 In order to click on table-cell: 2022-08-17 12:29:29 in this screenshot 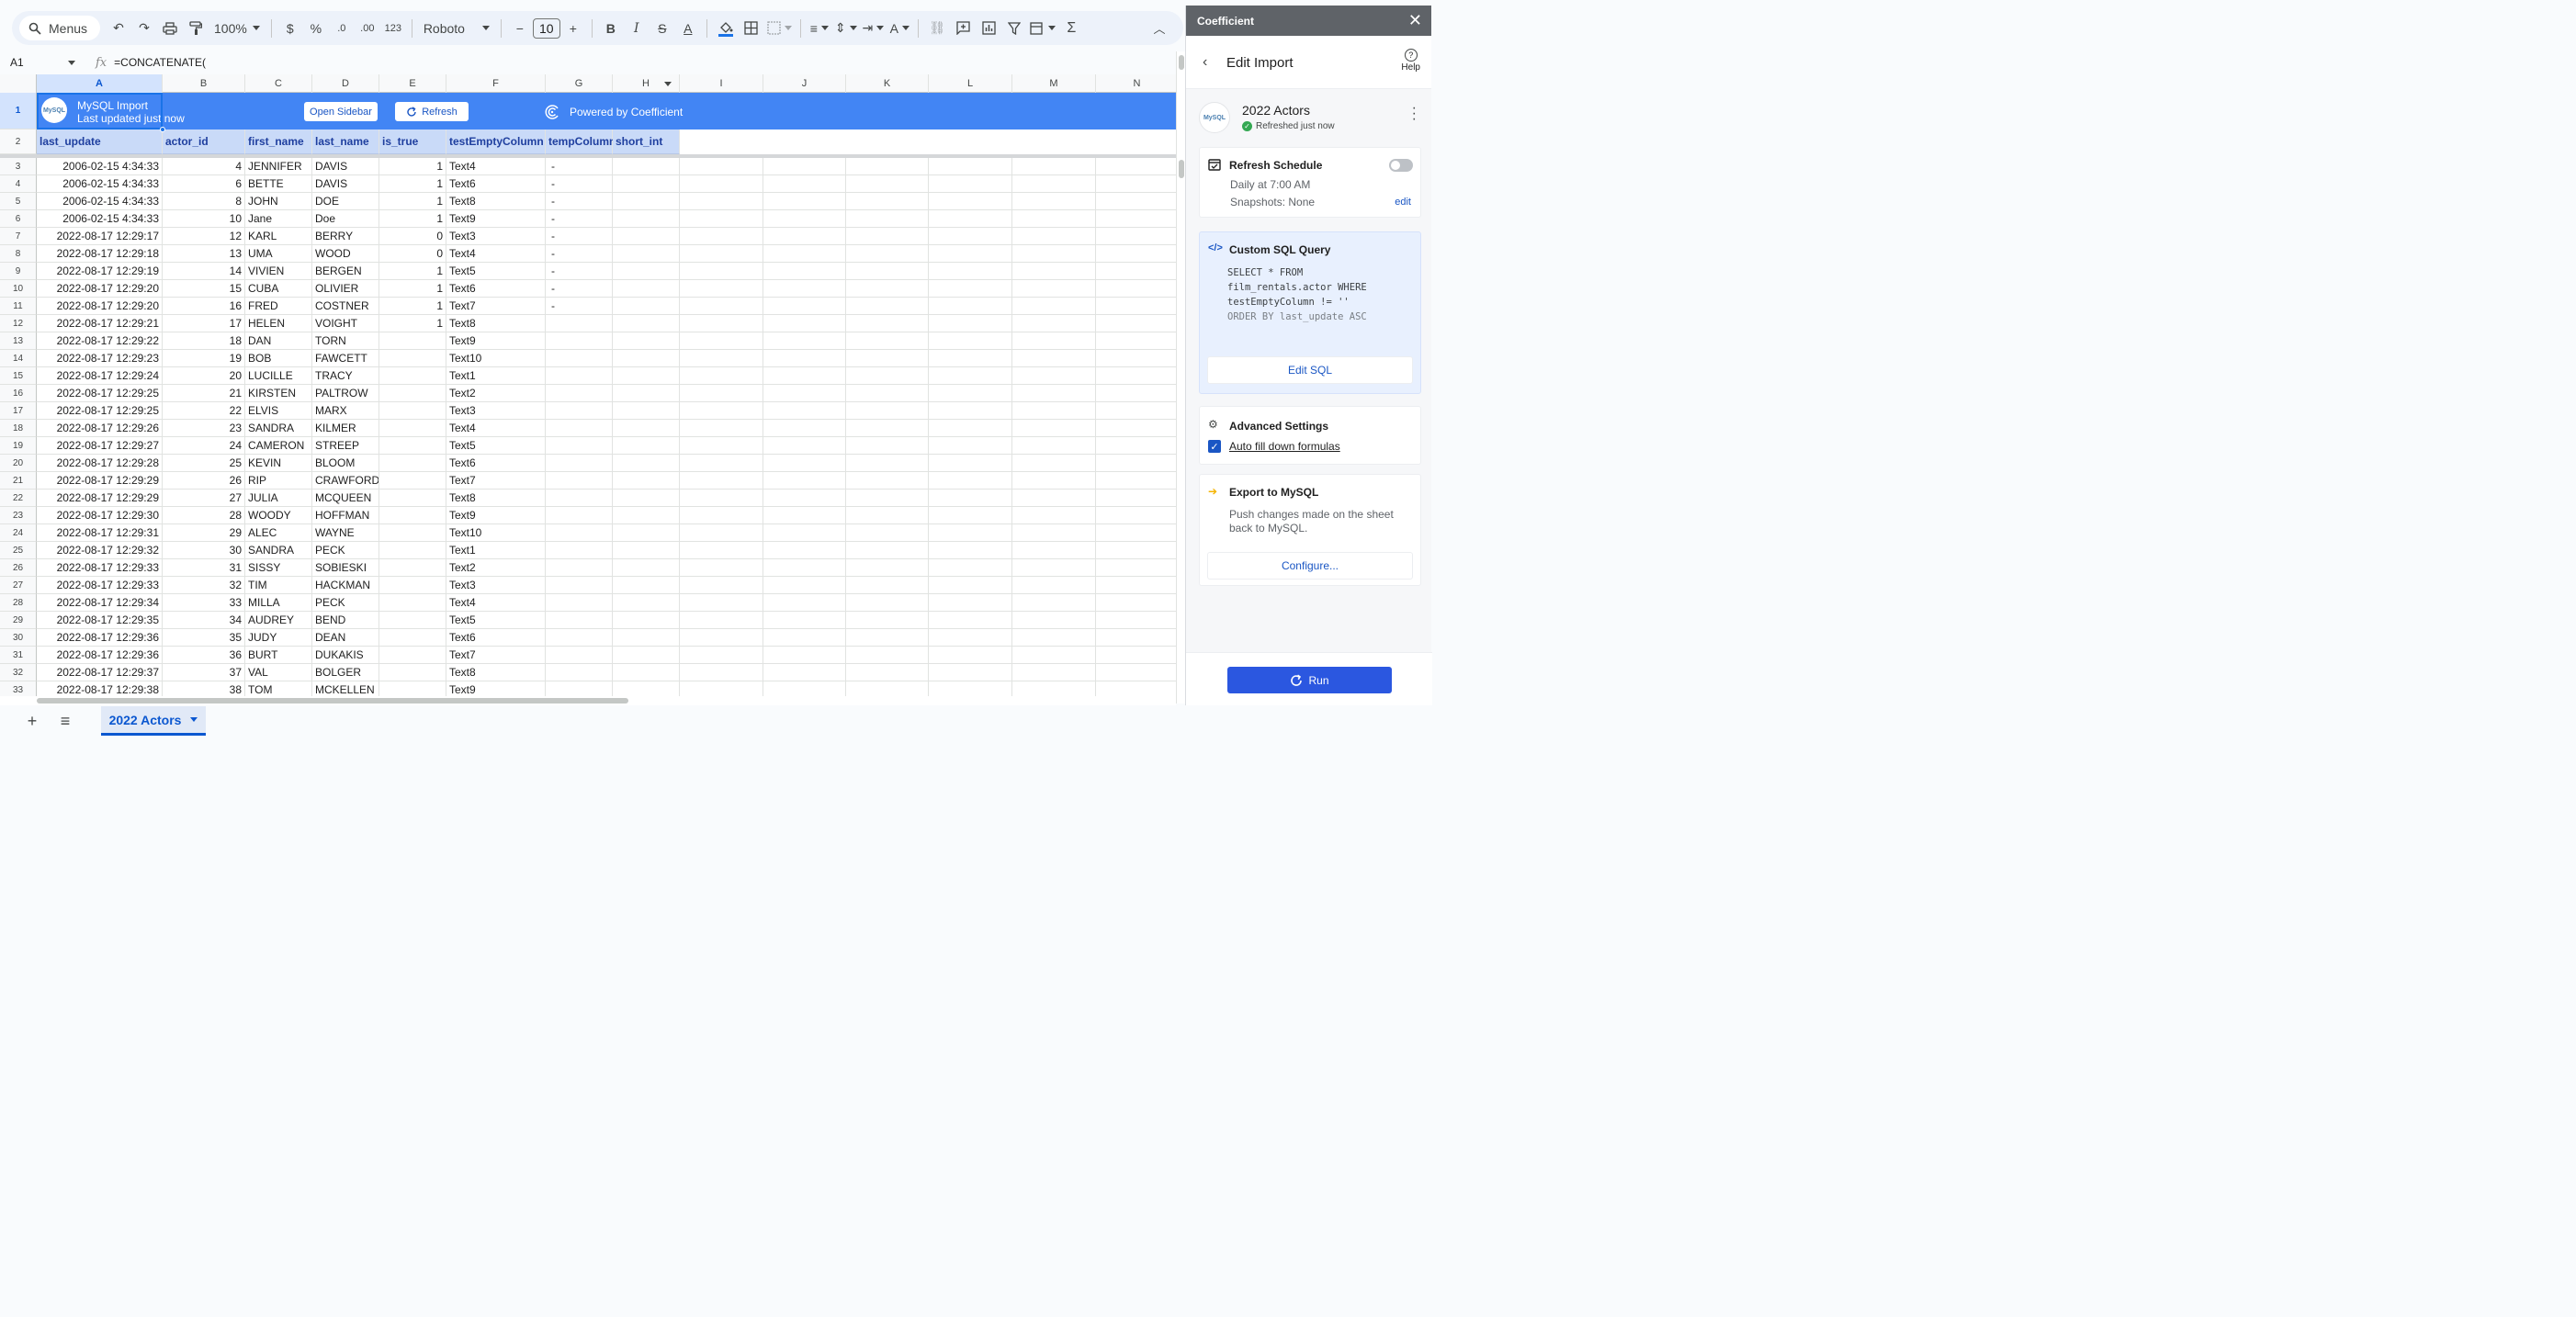, I will do `click(100, 481)`.